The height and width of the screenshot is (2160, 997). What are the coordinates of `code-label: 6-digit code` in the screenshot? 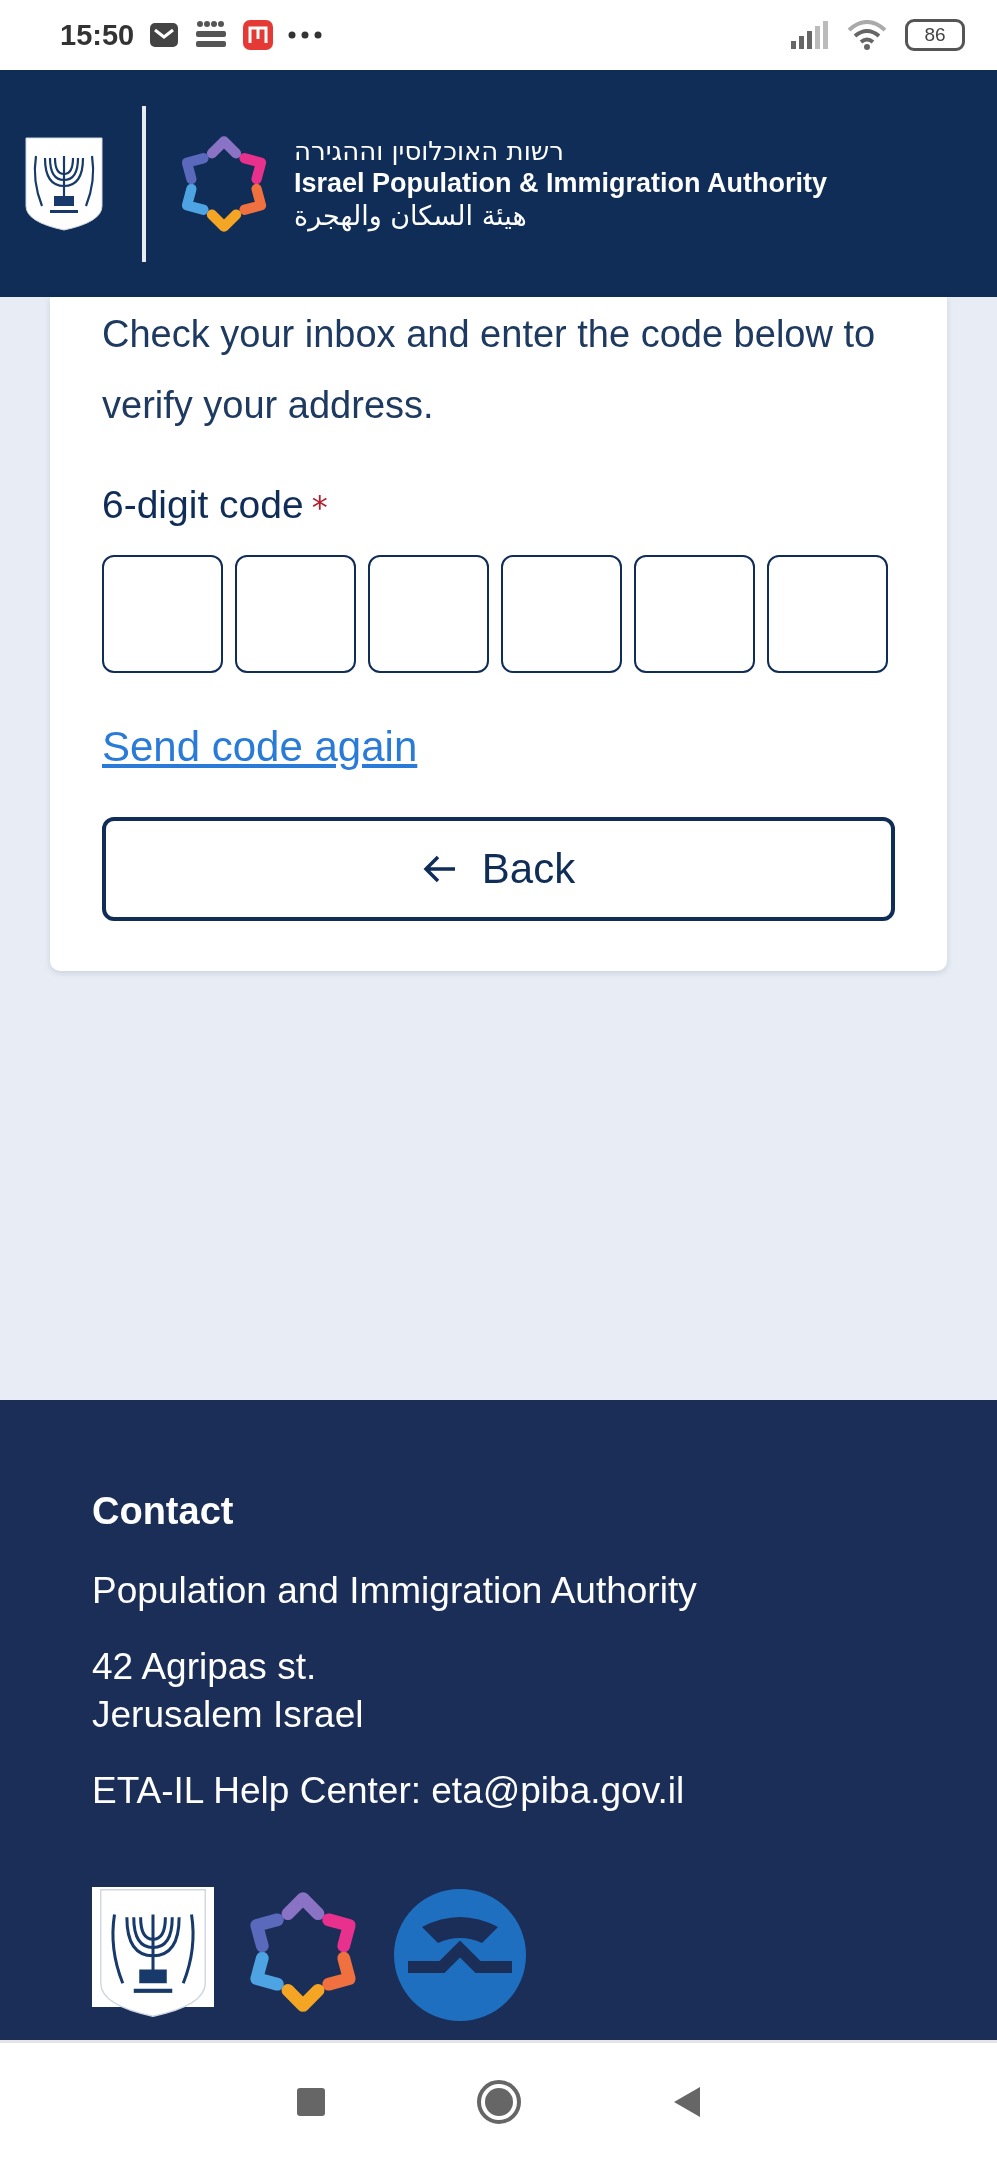 It's located at (203, 505).